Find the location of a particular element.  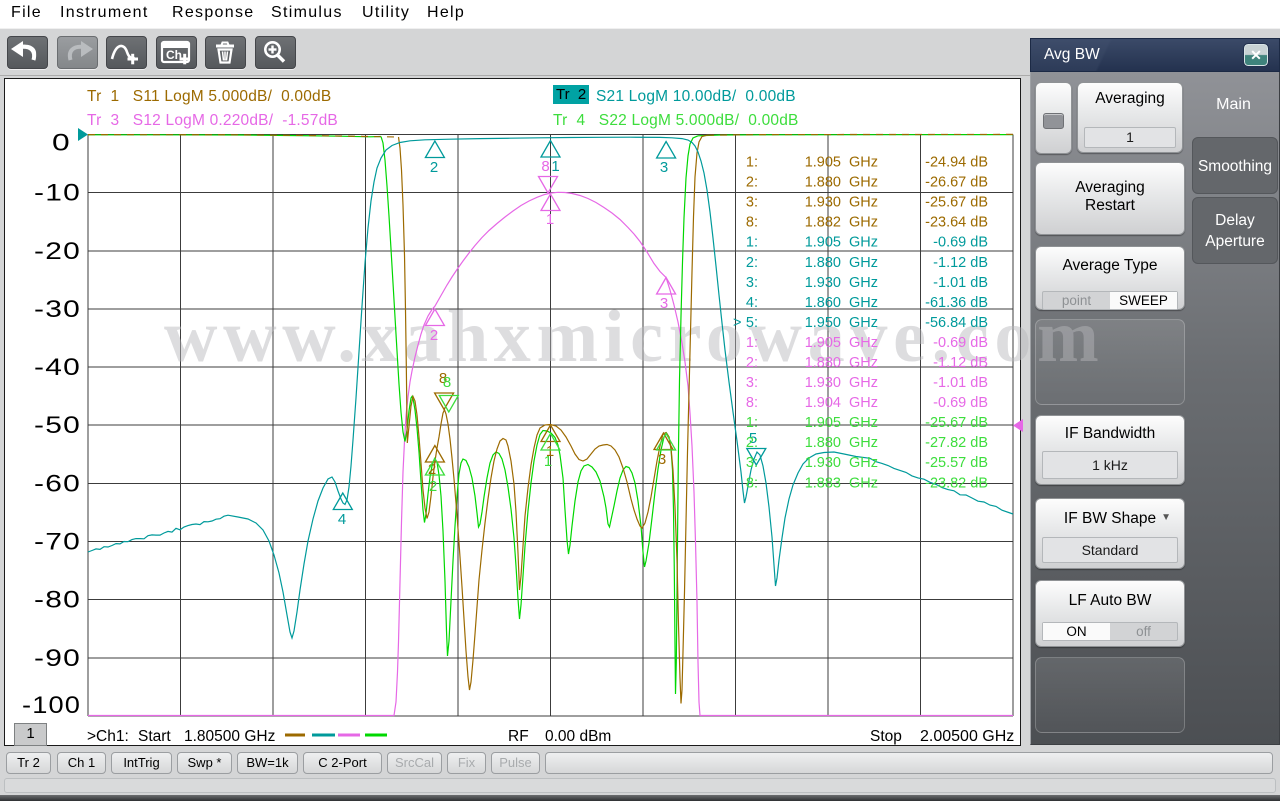

svg-text: -24.94 dB is located at coordinates (956, 163).